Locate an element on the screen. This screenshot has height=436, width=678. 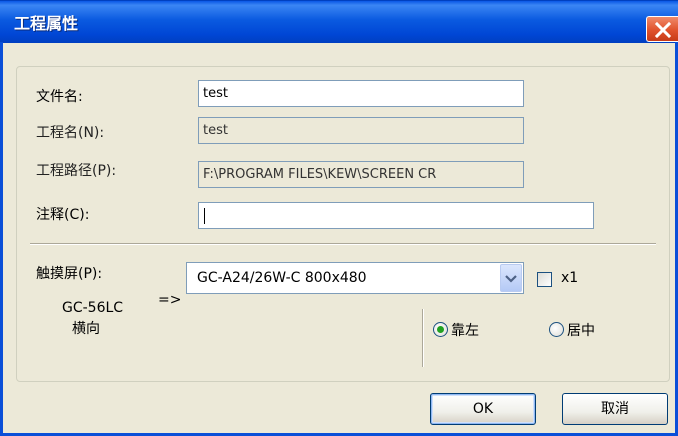
separator is located at coordinates (343, 244).